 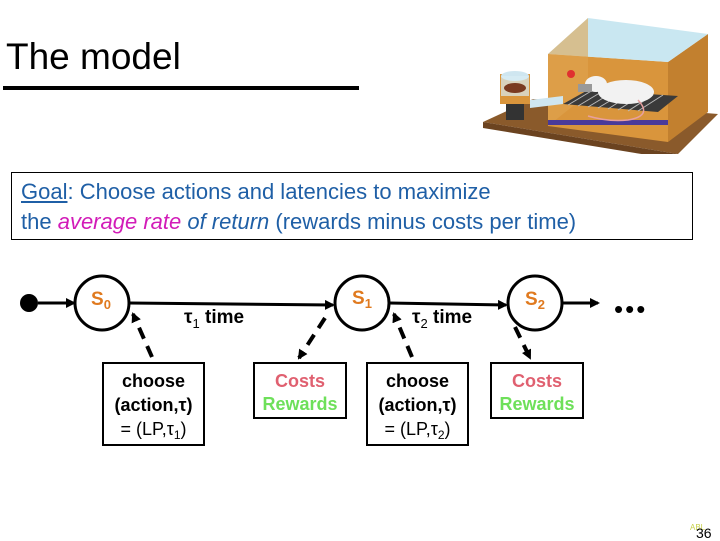 What do you see at coordinates (29, 303) in the screenshot?
I see `start-node` at bounding box center [29, 303].